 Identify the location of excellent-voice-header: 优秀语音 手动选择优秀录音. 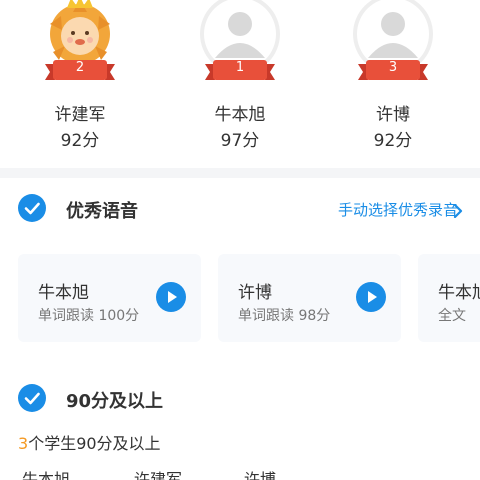
(240, 210).